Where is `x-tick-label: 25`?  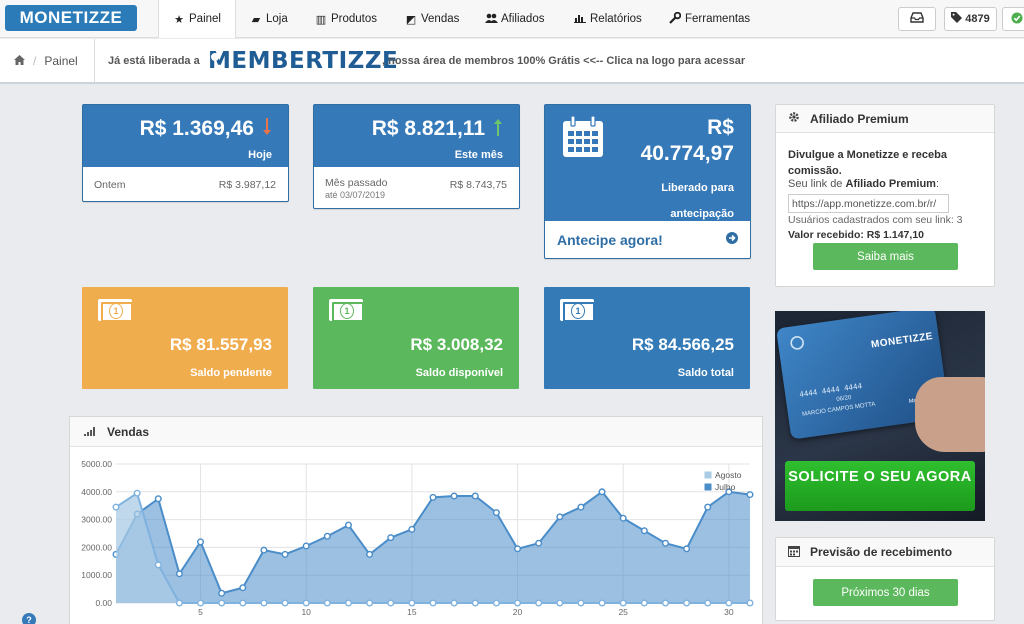
x-tick-label: 25 is located at coordinates (623, 612).